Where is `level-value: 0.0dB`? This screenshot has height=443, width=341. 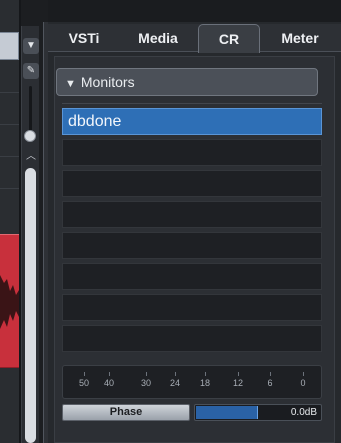
level-value: 0.0dB is located at coordinates (303, 412).